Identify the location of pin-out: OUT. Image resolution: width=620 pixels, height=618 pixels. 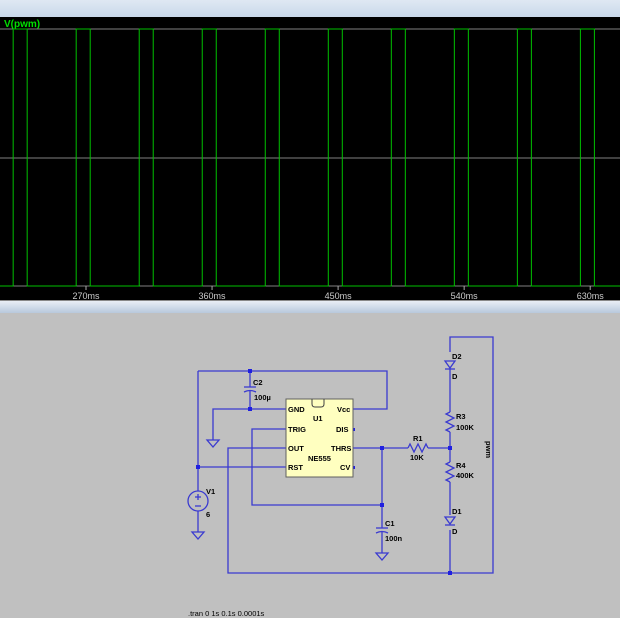
(296, 448).